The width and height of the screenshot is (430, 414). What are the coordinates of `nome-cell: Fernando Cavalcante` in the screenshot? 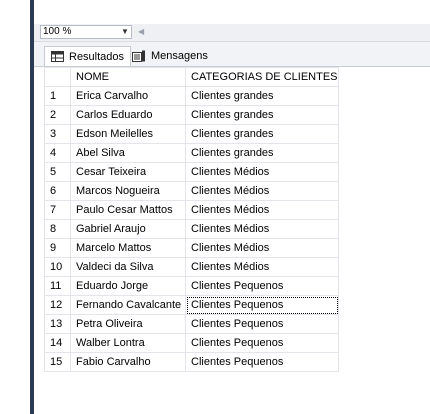 It's located at (128, 305).